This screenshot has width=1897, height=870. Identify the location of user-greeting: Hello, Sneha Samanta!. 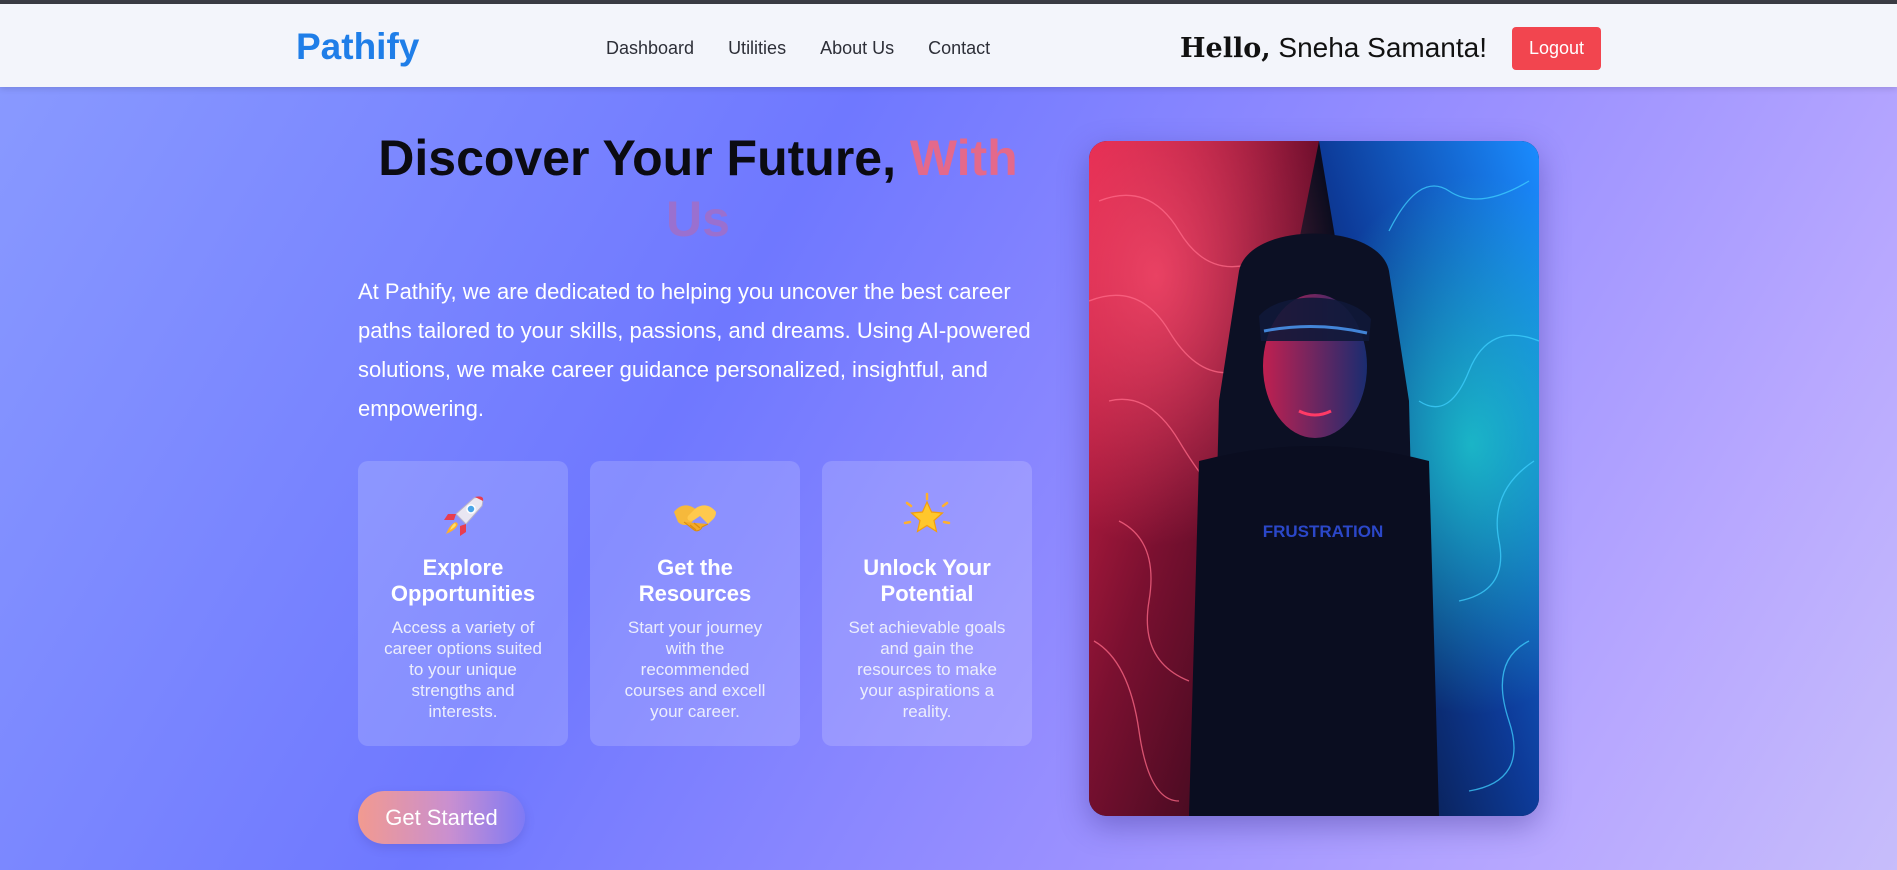
(1333, 48).